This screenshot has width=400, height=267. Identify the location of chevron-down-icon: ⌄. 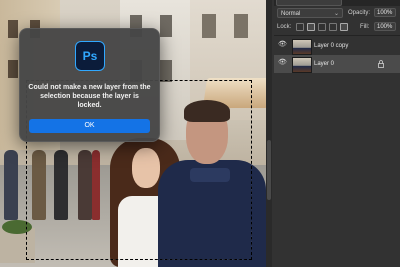
(336, 14).